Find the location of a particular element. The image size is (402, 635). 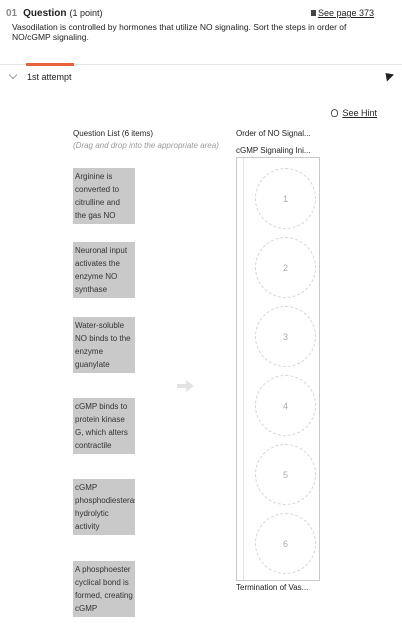

collapse-arrow-icon is located at coordinates (388, 75).